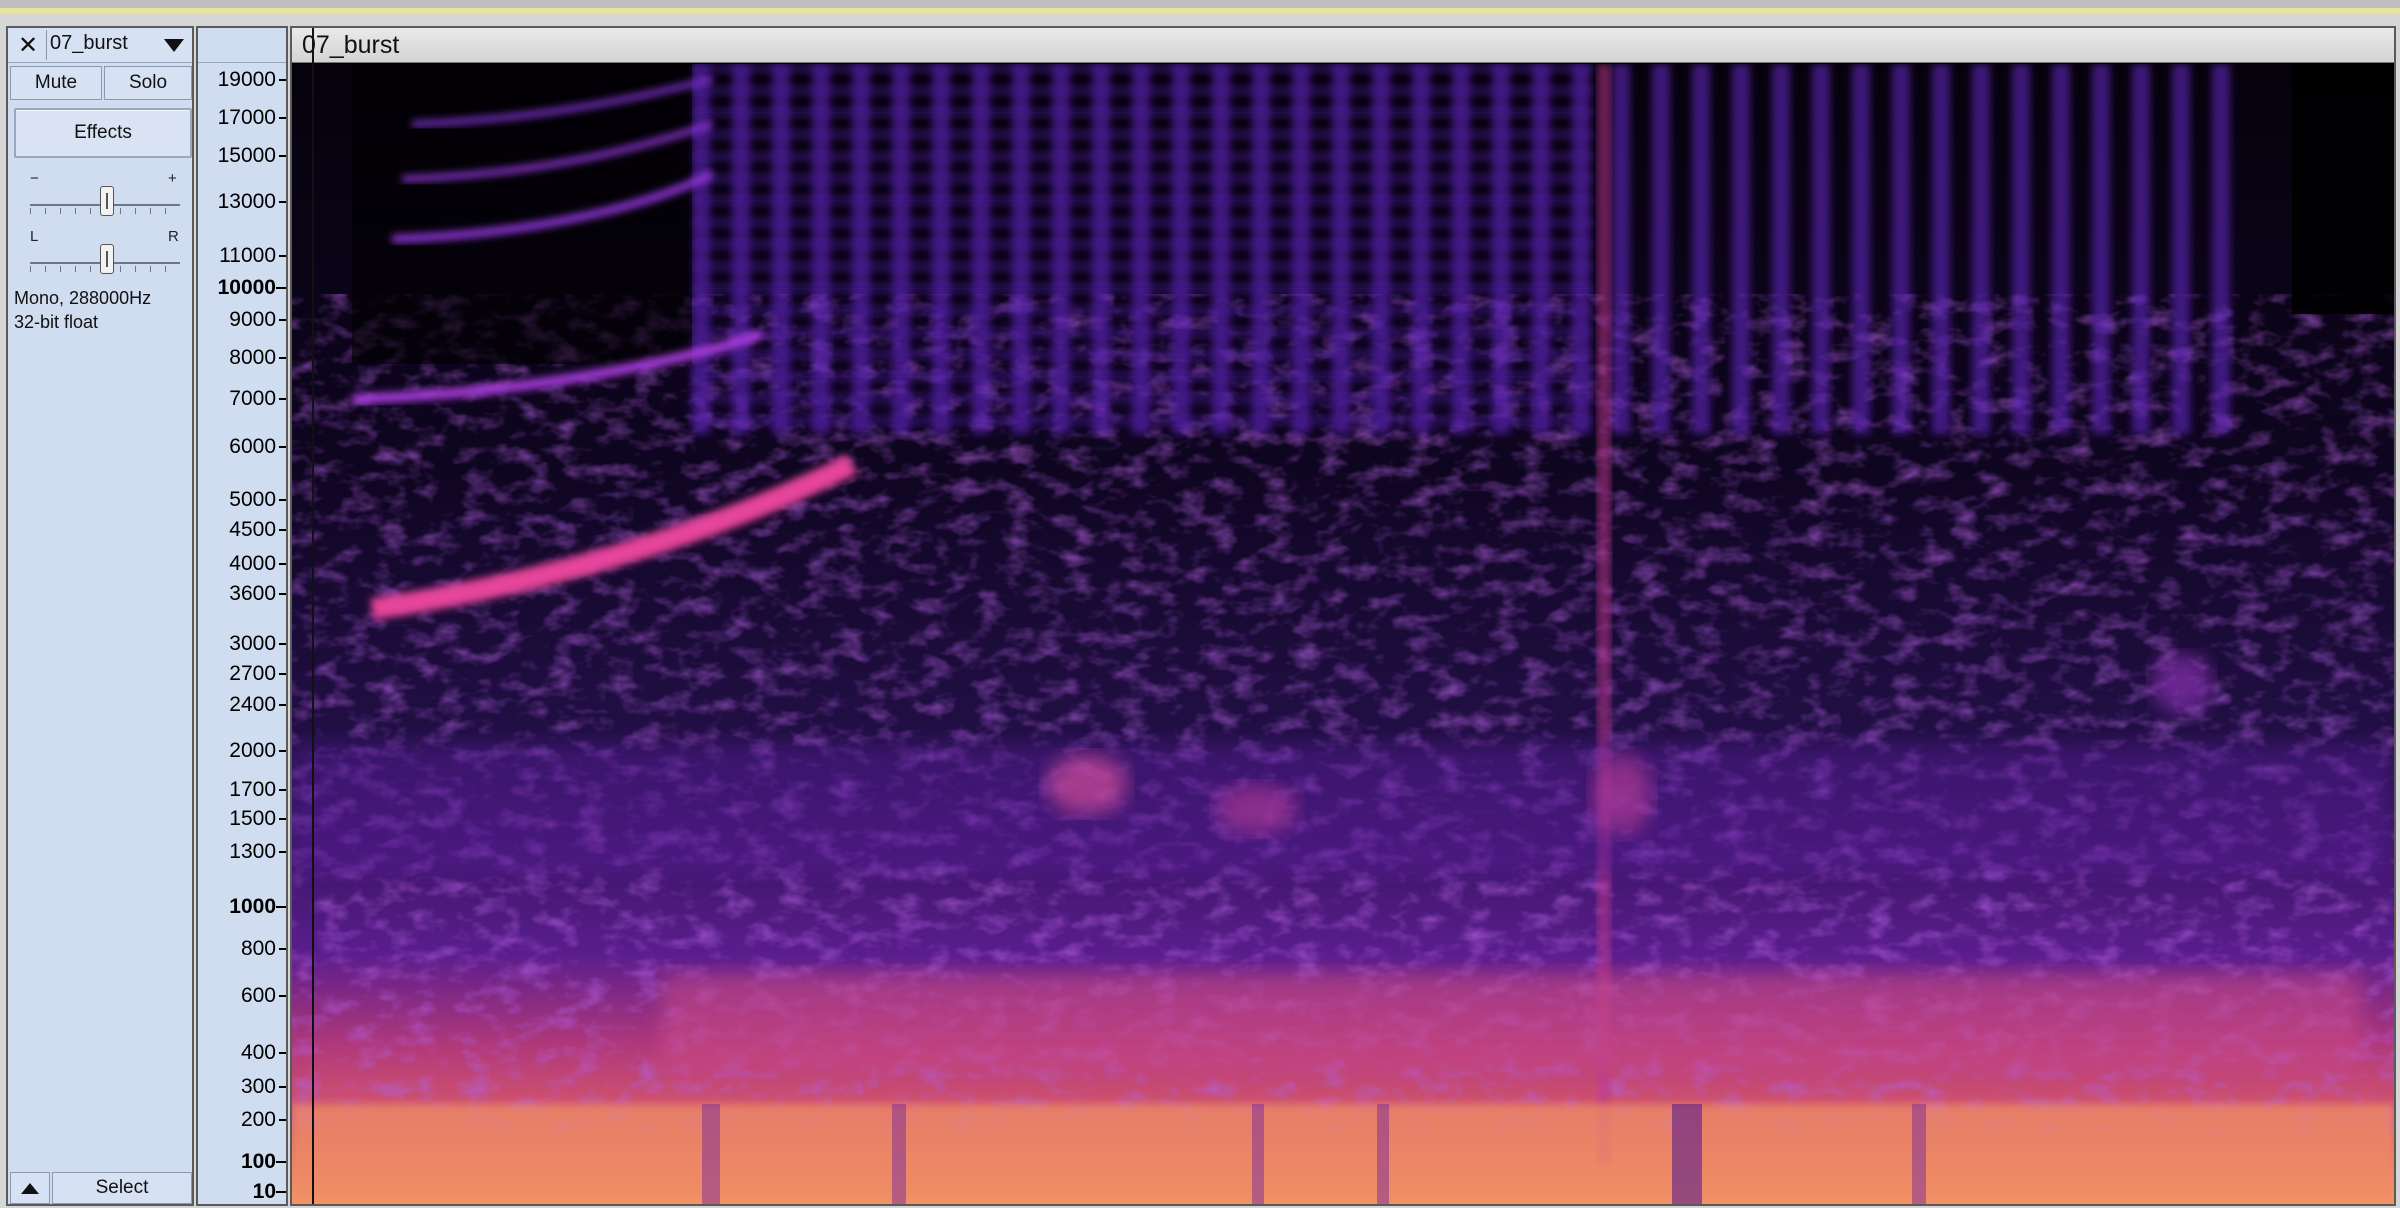  What do you see at coordinates (242, 45) in the screenshot?
I see `ruler-header` at bounding box center [242, 45].